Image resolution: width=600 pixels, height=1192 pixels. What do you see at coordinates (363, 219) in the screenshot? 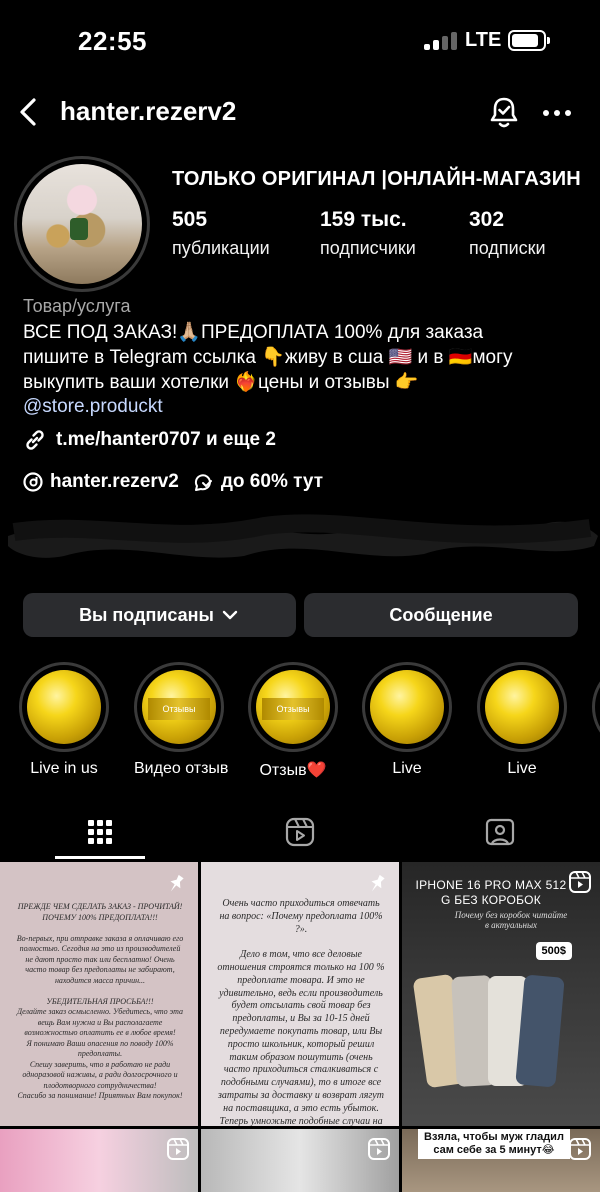
I see `stat-followers-value: 159 тыс.` at bounding box center [363, 219].